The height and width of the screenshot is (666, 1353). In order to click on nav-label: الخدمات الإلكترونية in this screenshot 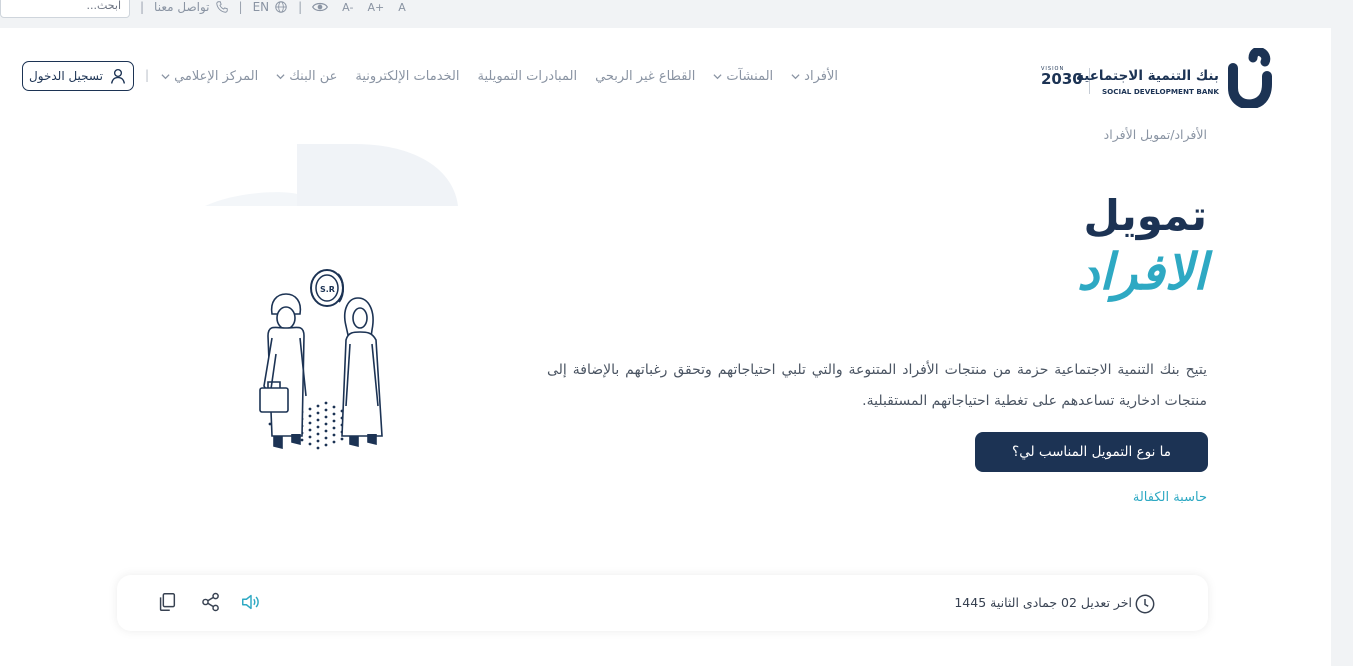, I will do `click(407, 76)`.